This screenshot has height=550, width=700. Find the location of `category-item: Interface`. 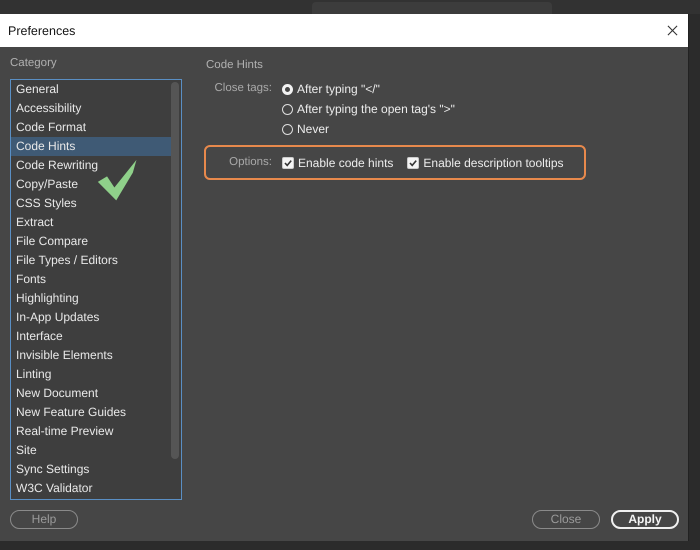

category-item: Interface is located at coordinates (91, 336).